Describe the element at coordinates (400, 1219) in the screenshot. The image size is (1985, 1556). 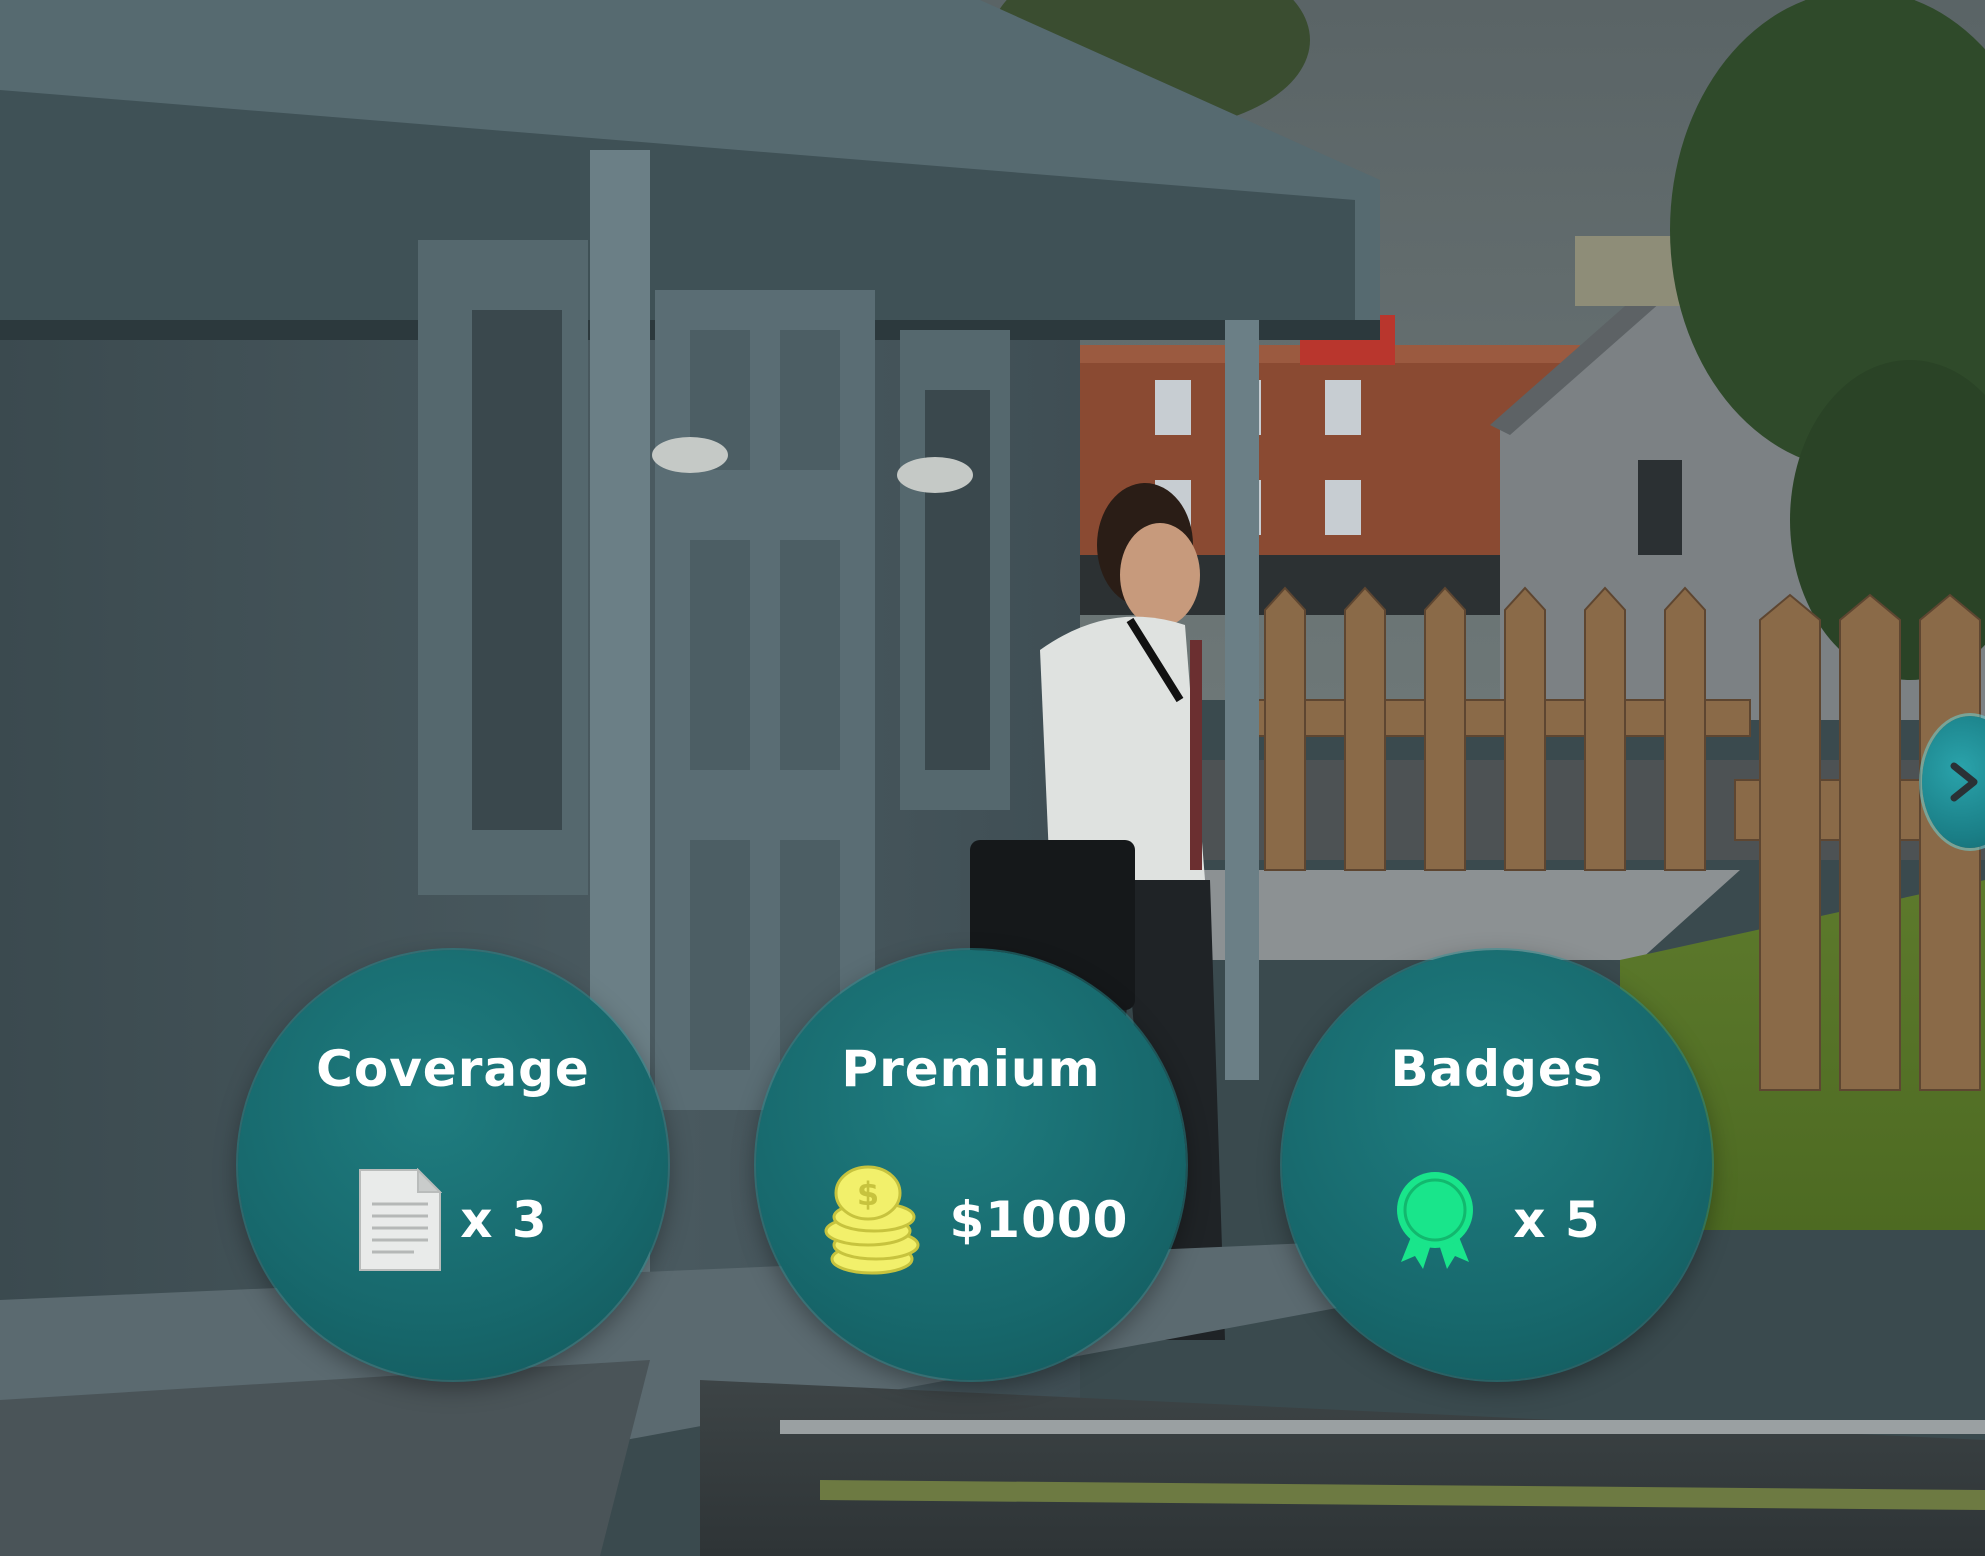
I see `document-icon` at that location.